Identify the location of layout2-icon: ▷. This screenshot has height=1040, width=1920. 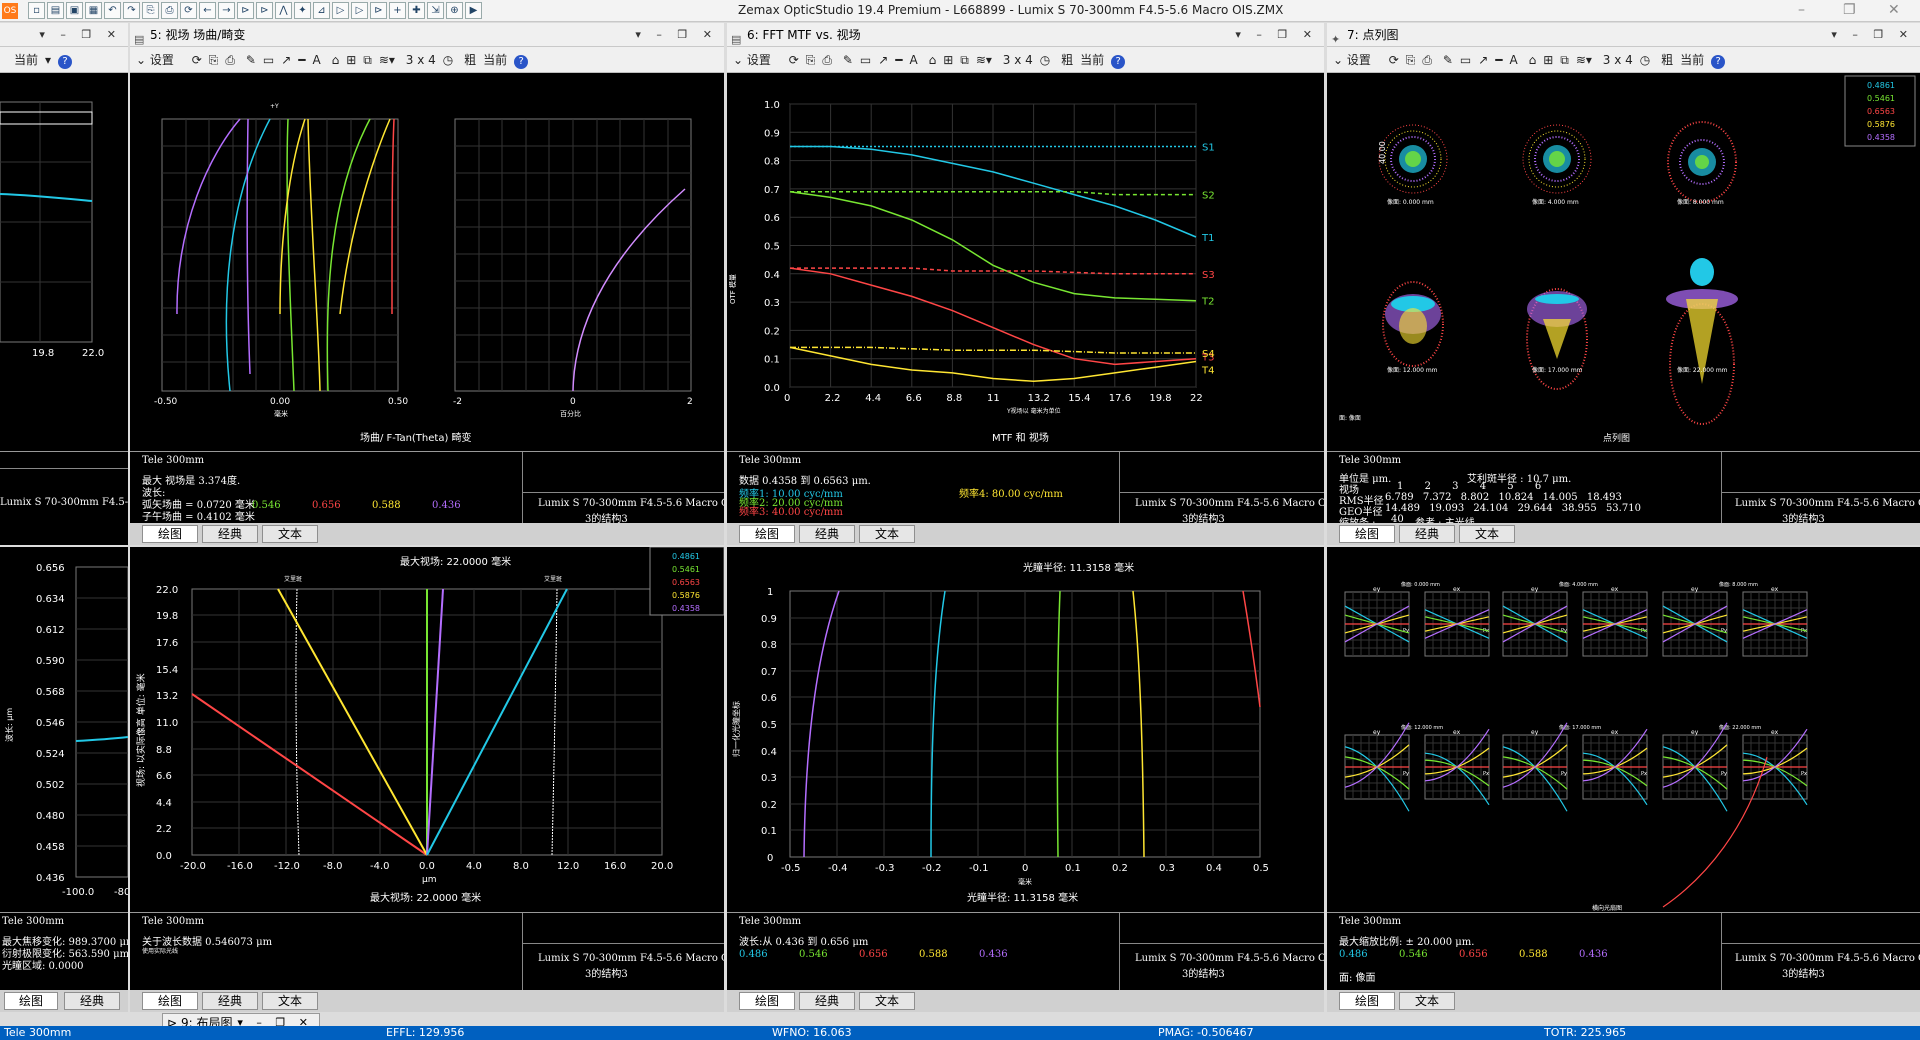
(340, 10).